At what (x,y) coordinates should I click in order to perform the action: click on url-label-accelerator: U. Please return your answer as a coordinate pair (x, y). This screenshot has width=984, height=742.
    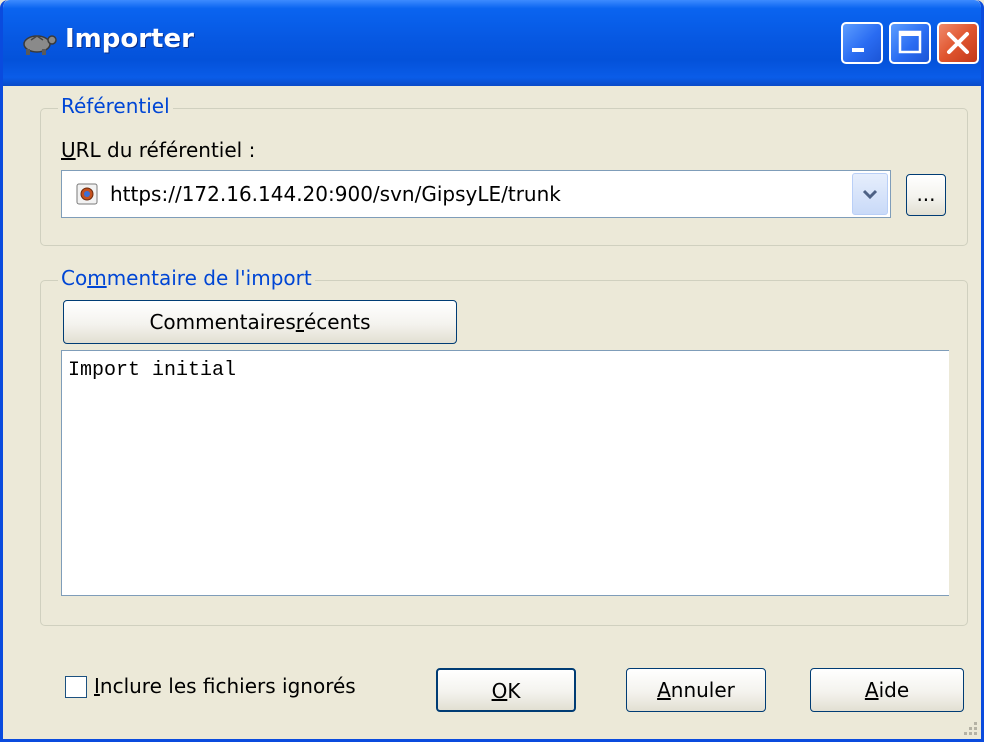
    Looking at the image, I should click on (68, 150).